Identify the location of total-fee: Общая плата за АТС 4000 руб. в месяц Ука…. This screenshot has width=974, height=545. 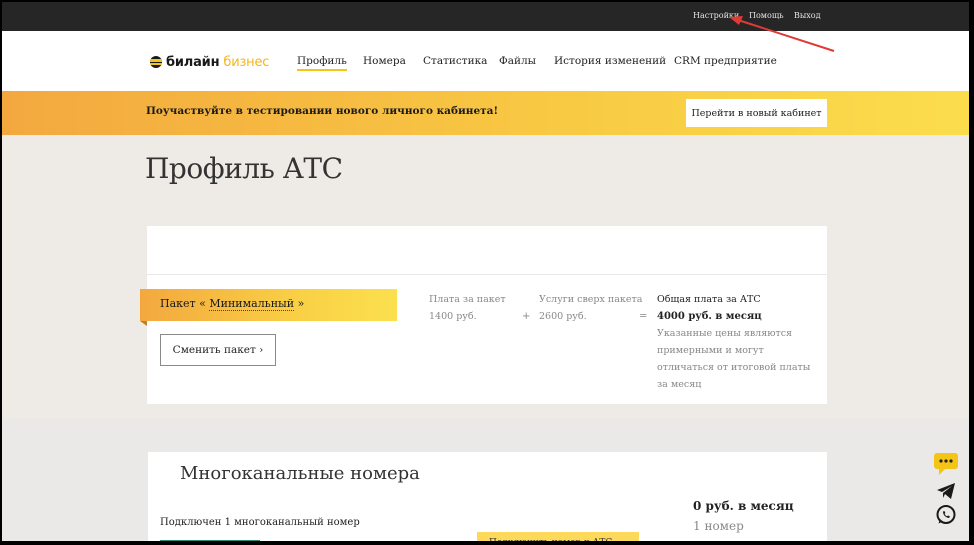
(737, 342).